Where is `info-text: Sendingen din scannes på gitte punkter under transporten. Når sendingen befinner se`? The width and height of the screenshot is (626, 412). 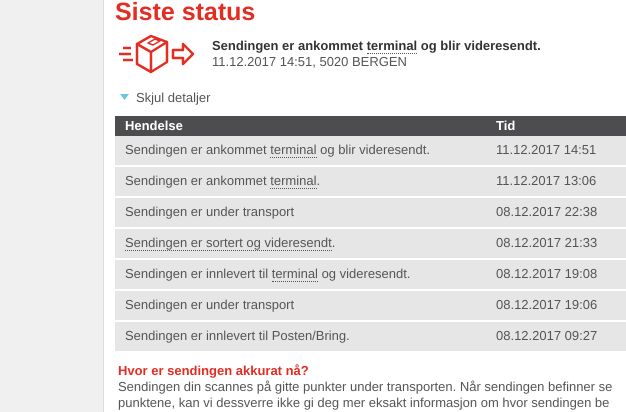
info-text: Sendingen din scannes på gitte punkter under transporten. Når sendingen befinner se is located at coordinates (366, 386).